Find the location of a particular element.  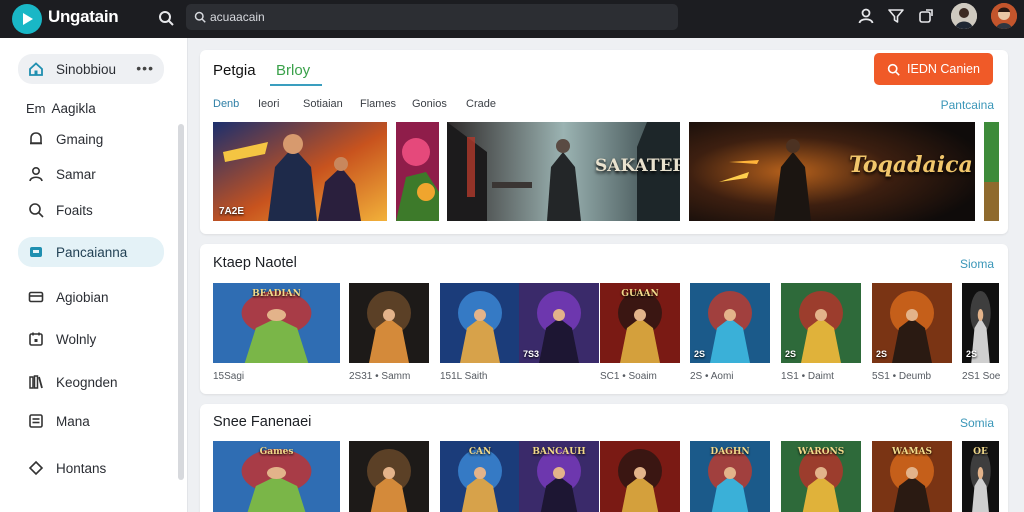

sidebar-item-home: Sinobbiou ••• is located at coordinates (91, 69).